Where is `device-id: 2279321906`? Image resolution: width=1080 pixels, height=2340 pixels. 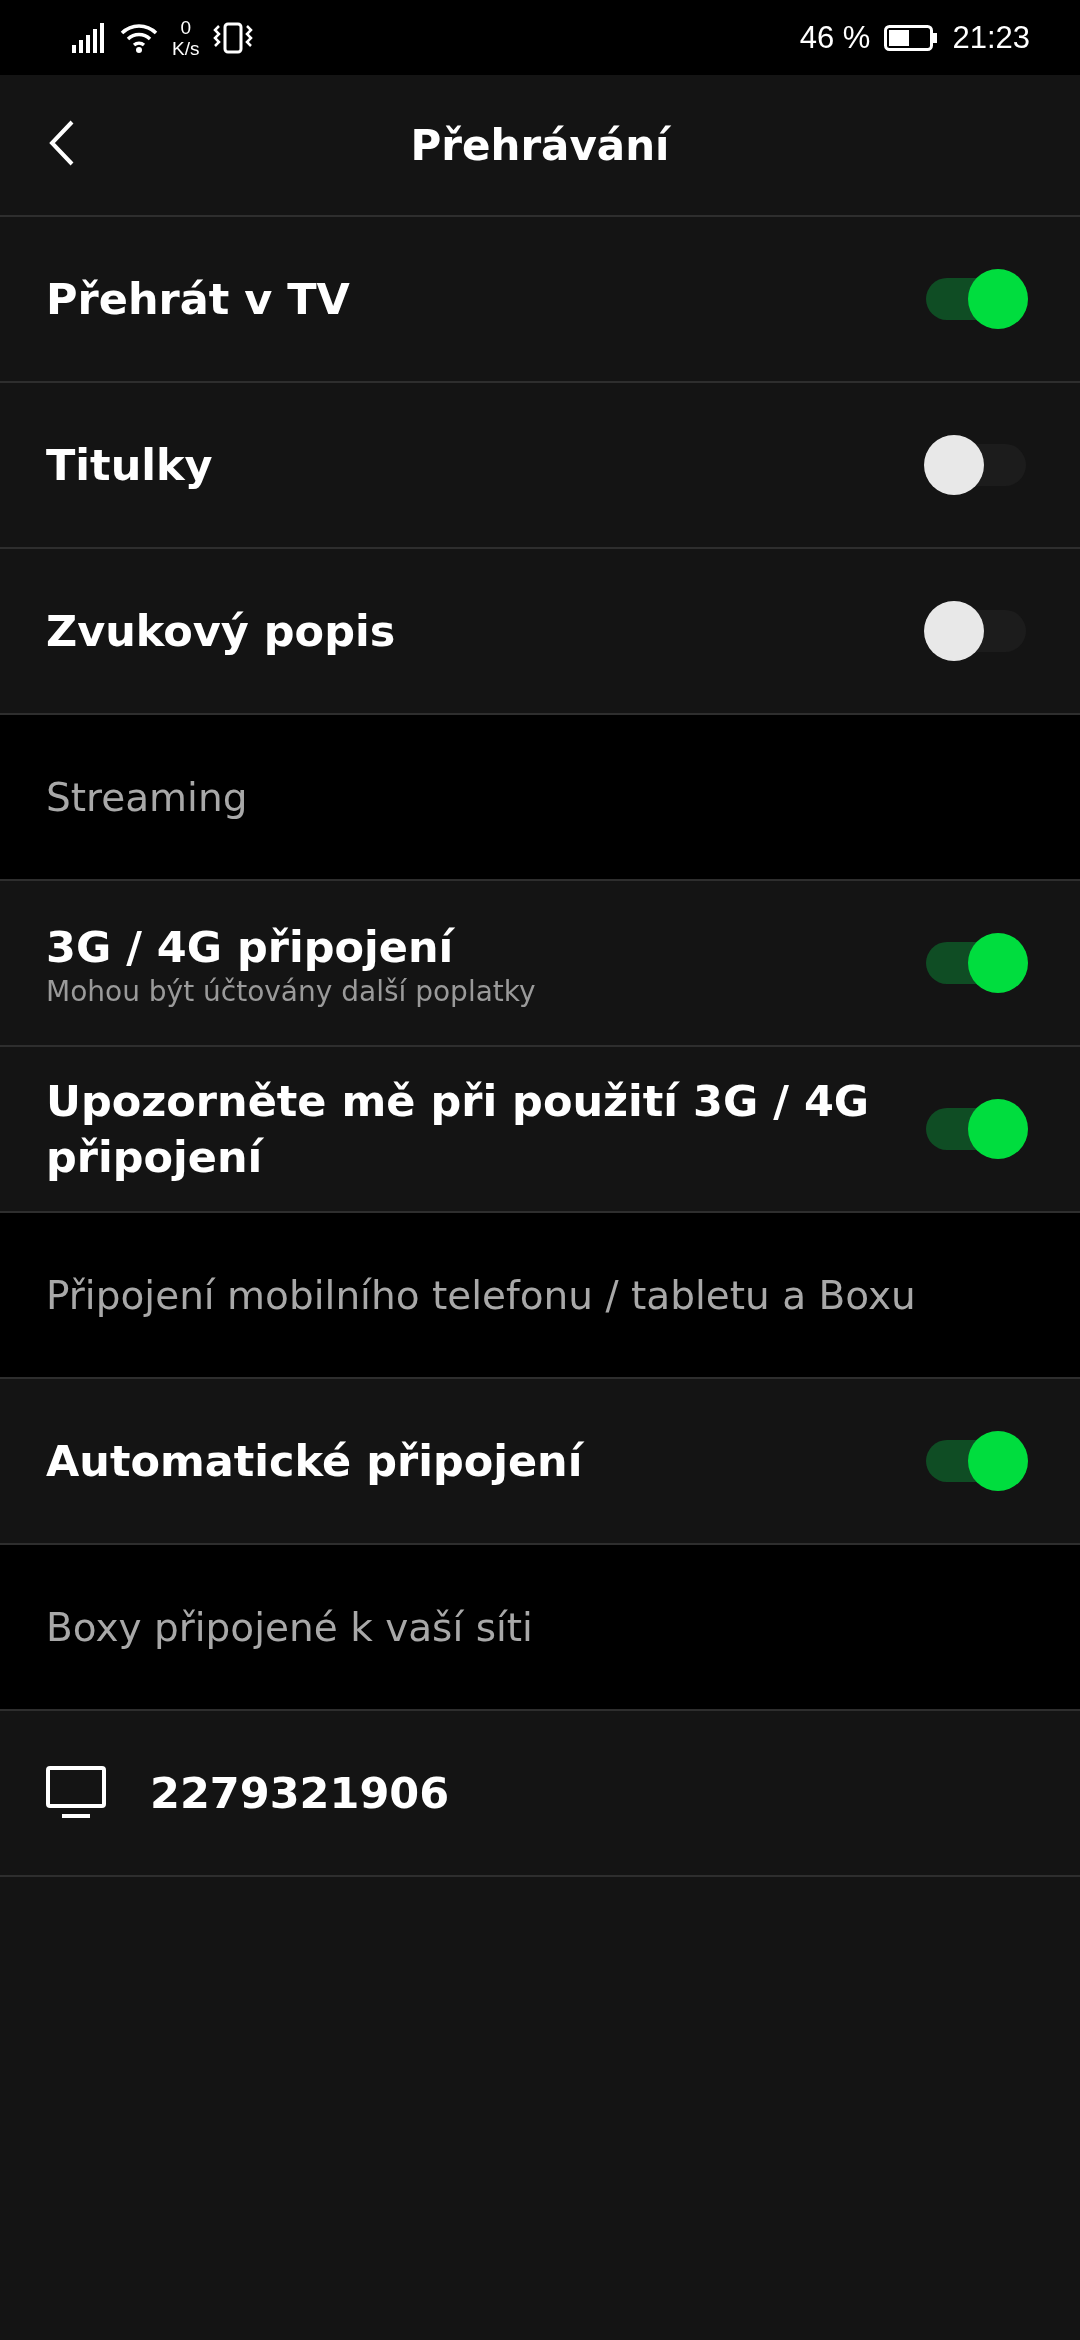
device-id: 2279321906 is located at coordinates (300, 1793).